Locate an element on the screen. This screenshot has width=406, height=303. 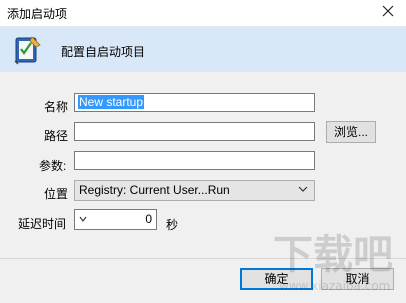
name-input: New startup is located at coordinates (194, 102).